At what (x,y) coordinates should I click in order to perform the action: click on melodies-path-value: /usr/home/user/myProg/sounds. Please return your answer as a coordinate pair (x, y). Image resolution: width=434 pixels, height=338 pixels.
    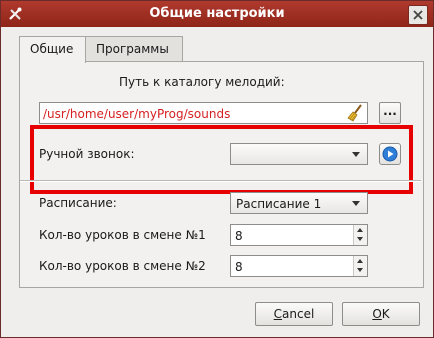
    Looking at the image, I should click on (137, 114).